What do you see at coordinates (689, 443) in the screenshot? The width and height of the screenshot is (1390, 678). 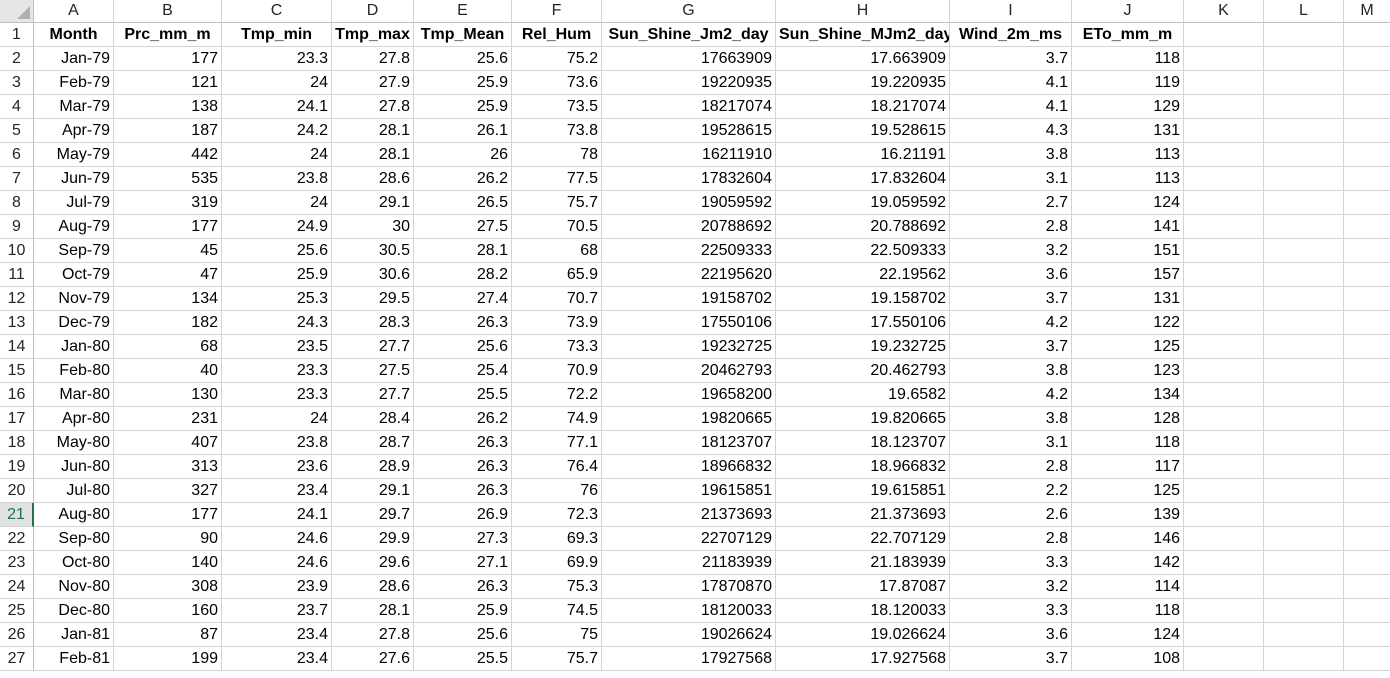 I see `data-cell-g: 18123707` at bounding box center [689, 443].